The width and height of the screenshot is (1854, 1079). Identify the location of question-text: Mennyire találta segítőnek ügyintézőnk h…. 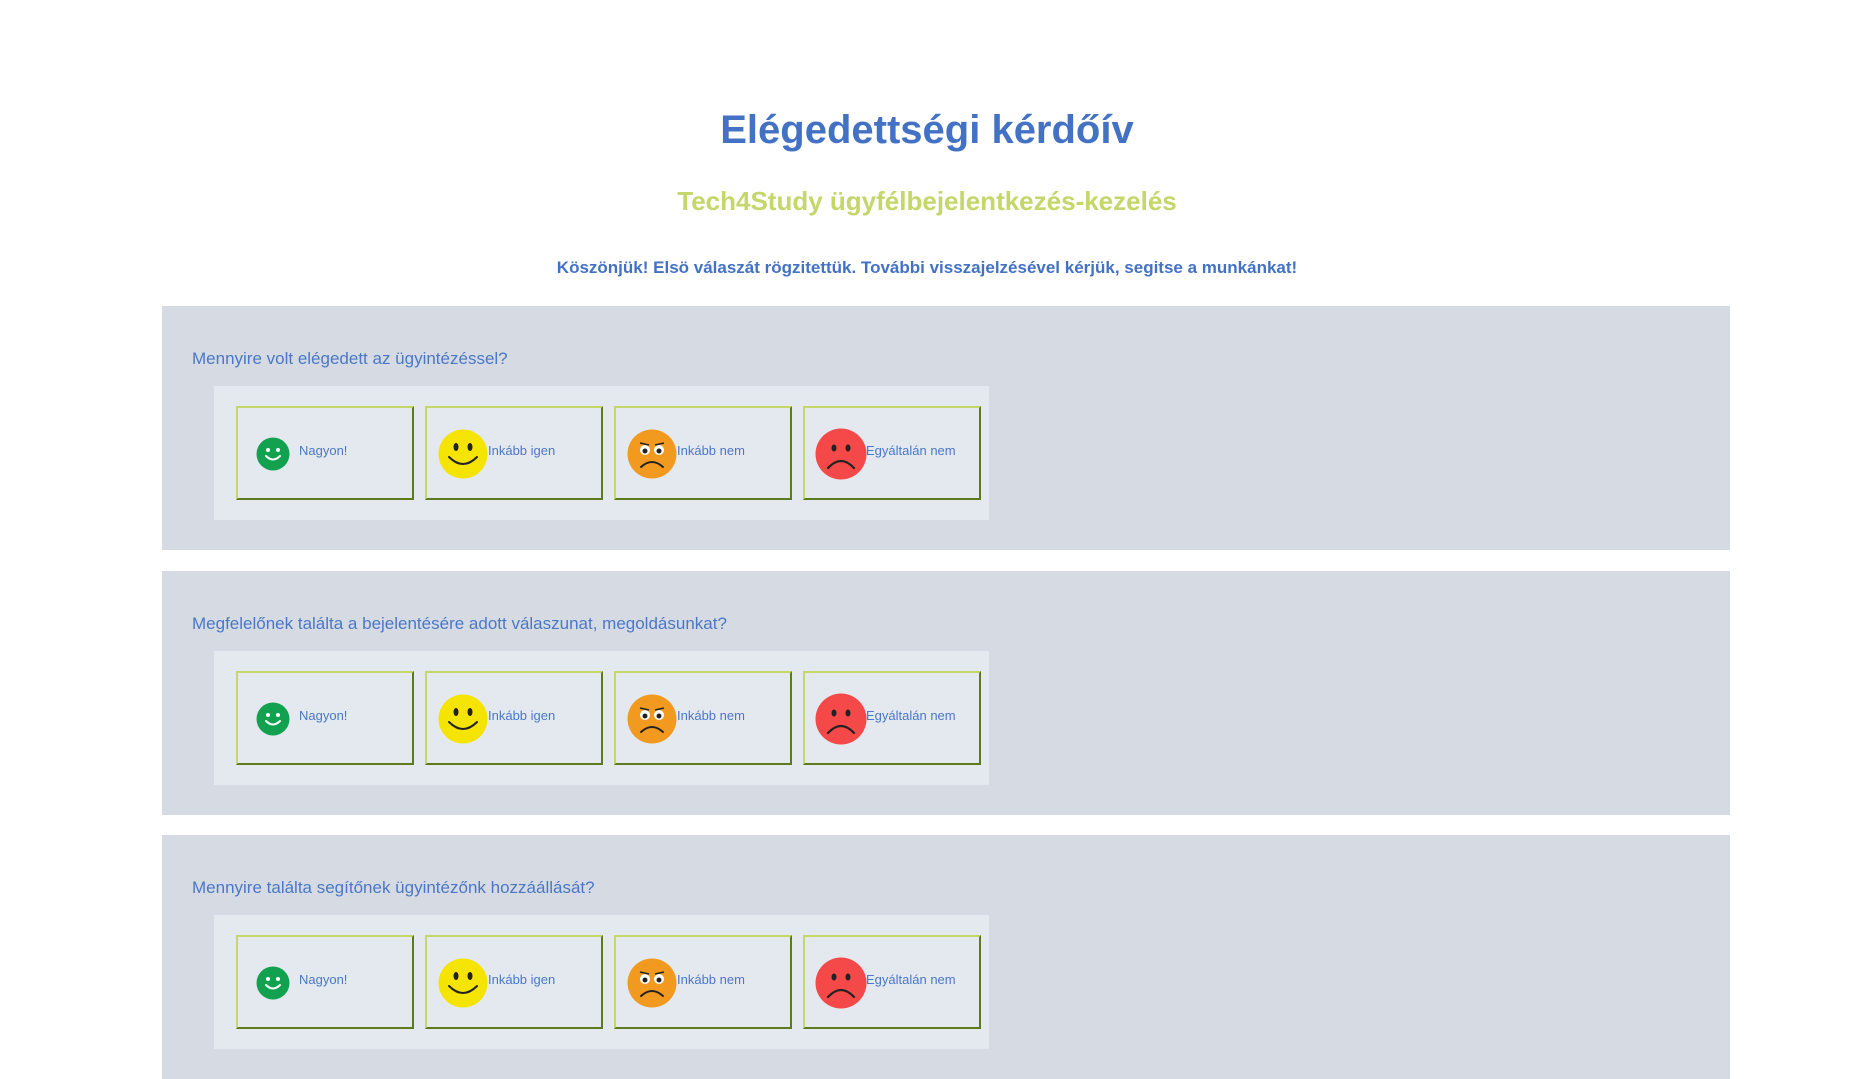
(393, 887).